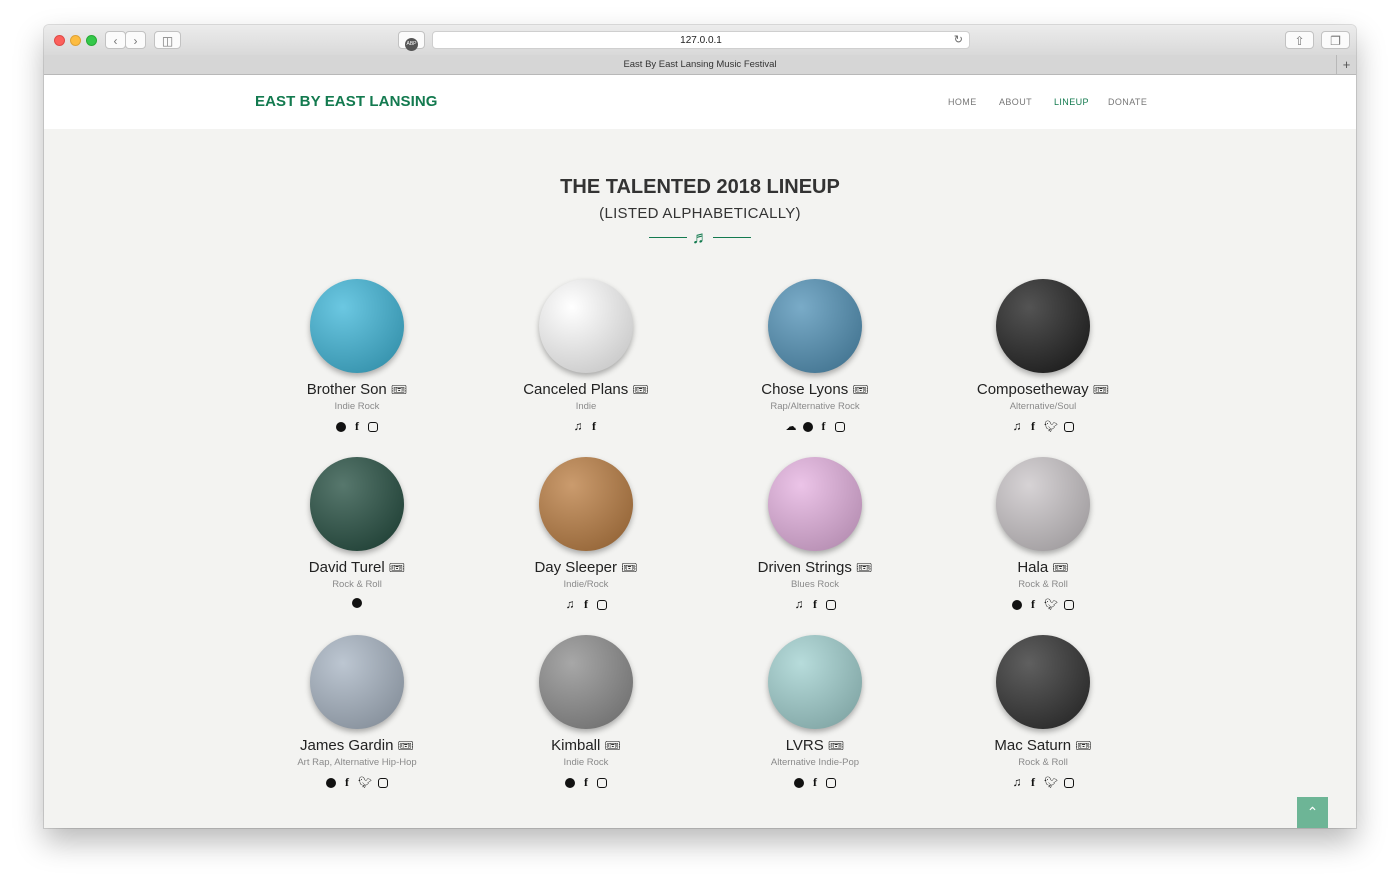 This screenshot has height=891, width=1400. I want to click on share-button: ⇧, so click(1299, 40).